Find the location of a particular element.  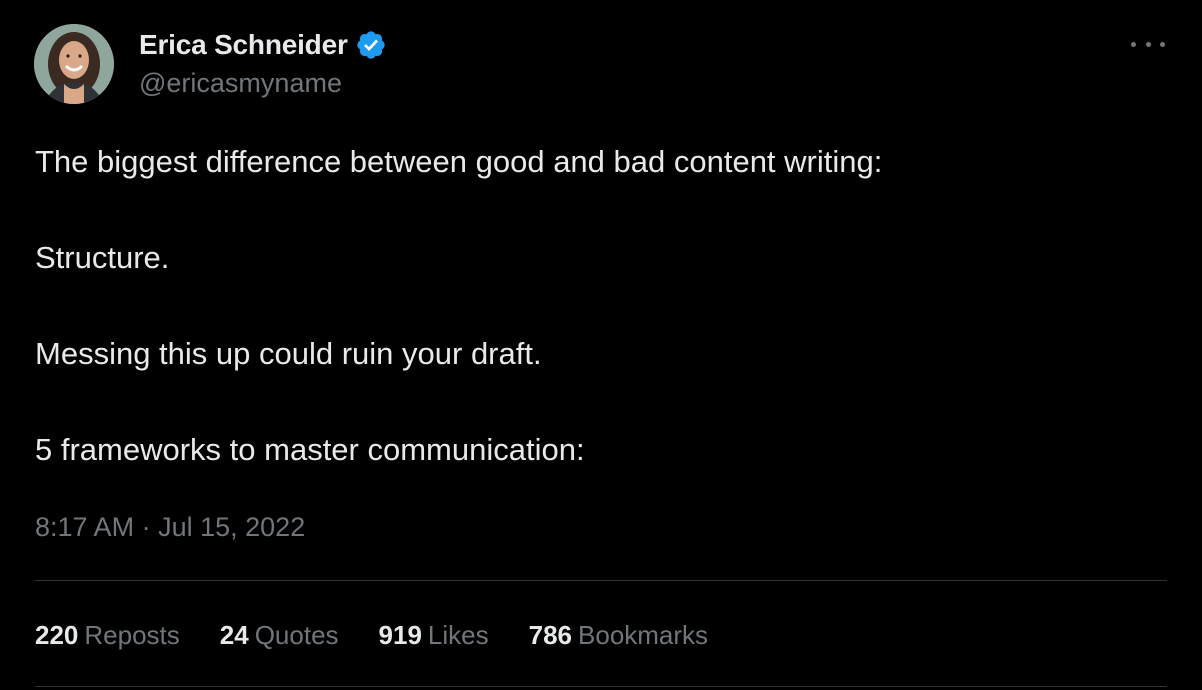

quotes-count: 24 is located at coordinates (234, 635).